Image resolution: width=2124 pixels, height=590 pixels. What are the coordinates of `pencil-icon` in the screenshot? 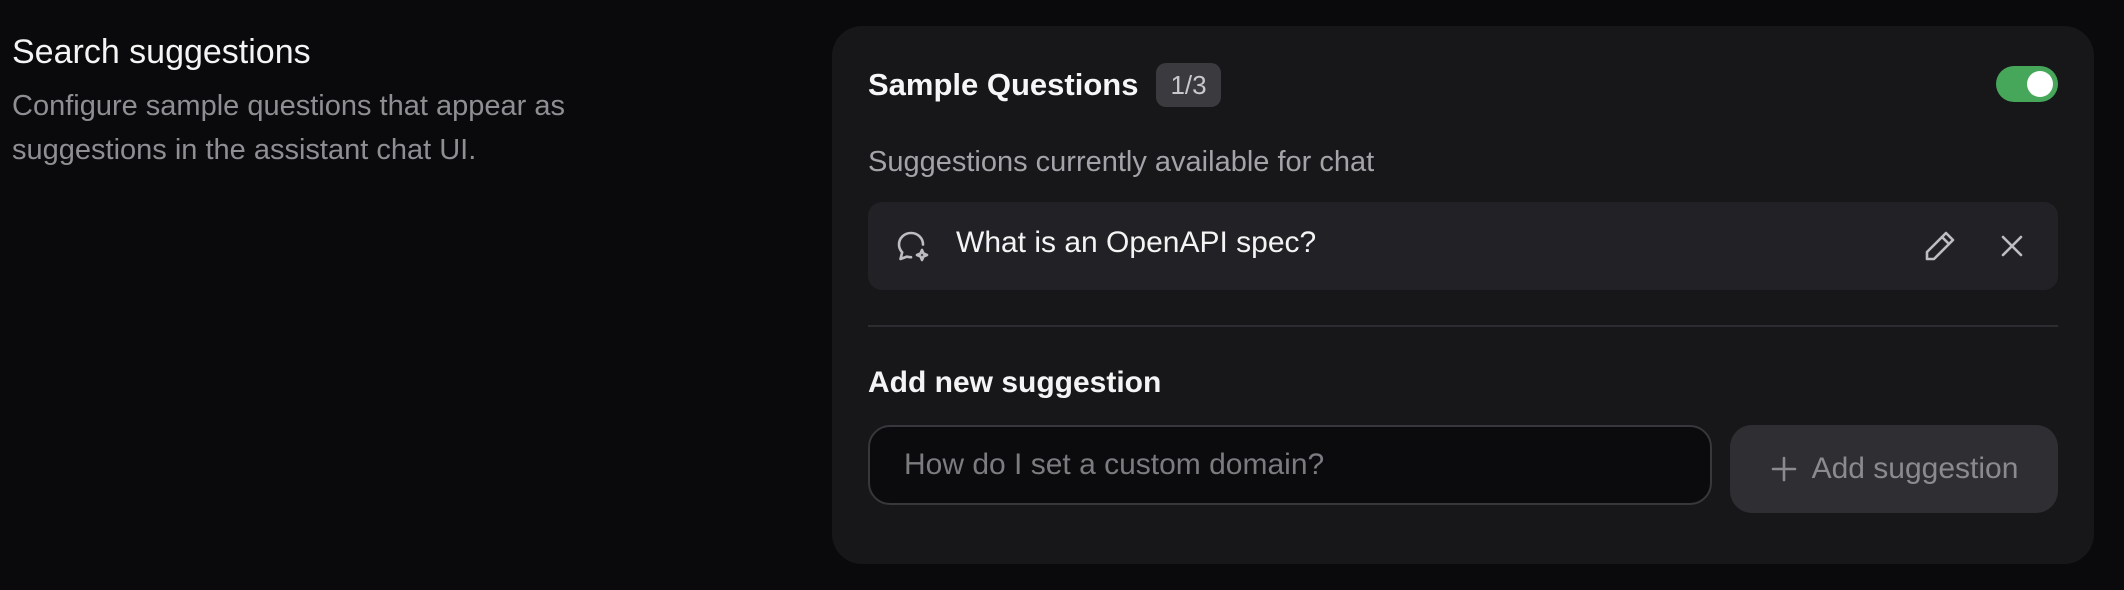 It's located at (1940, 246).